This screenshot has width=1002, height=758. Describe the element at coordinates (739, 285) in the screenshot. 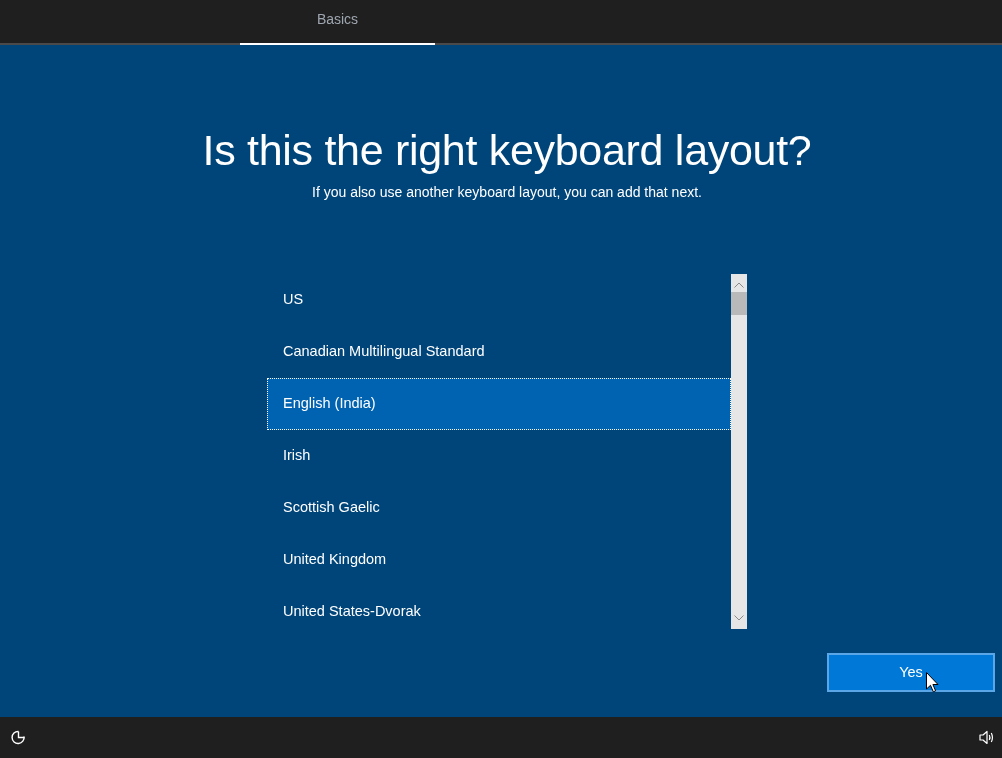

I see `chevron-up-icon` at that location.